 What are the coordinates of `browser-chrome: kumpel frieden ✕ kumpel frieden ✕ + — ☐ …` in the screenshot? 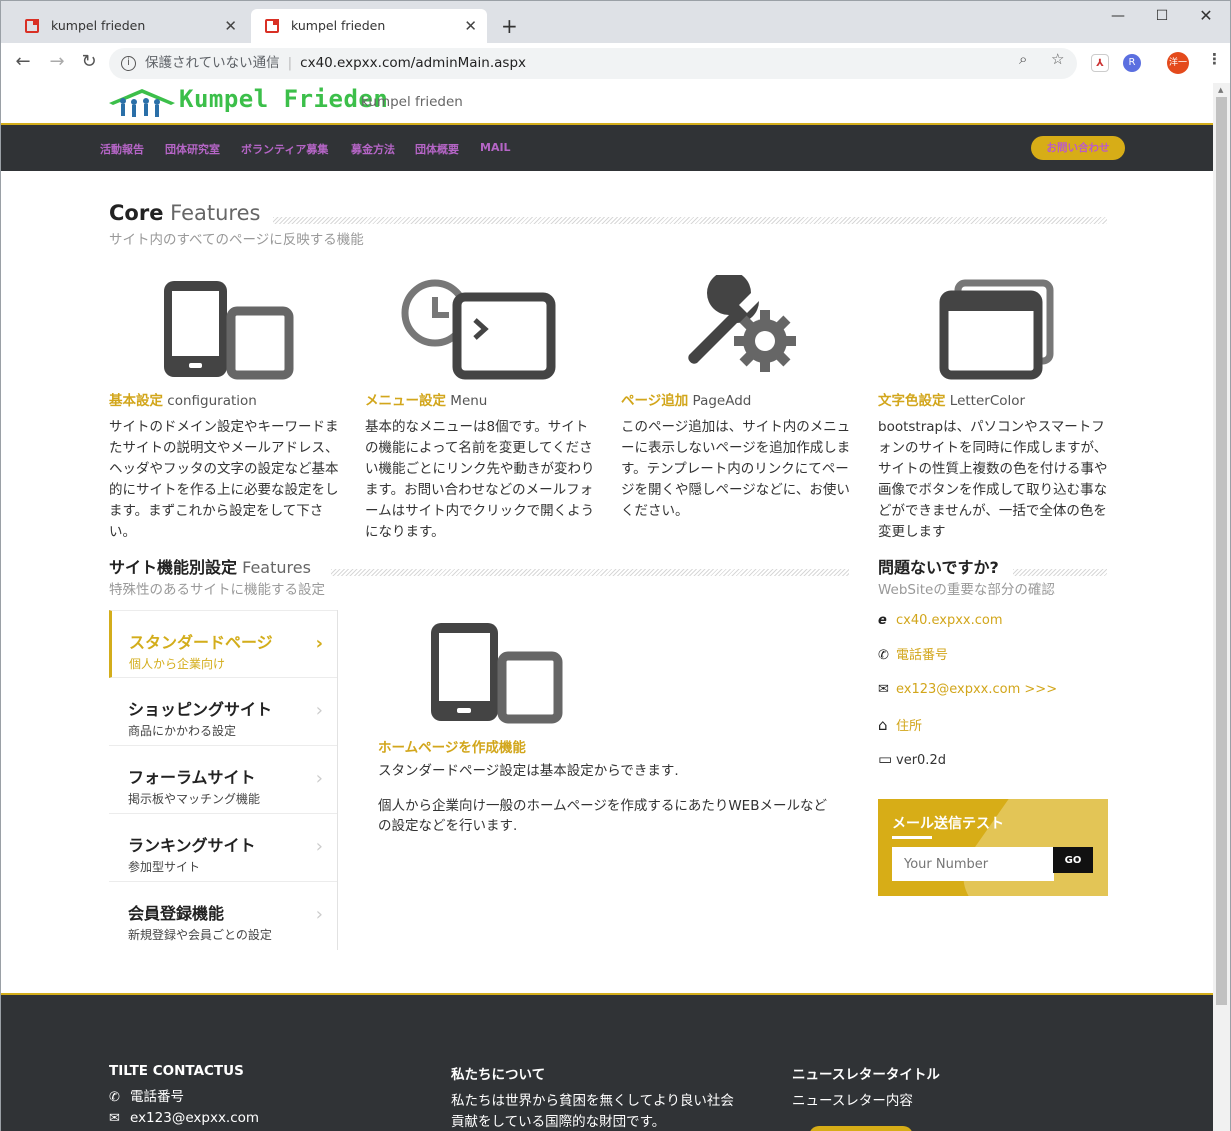 It's located at (615, 42).